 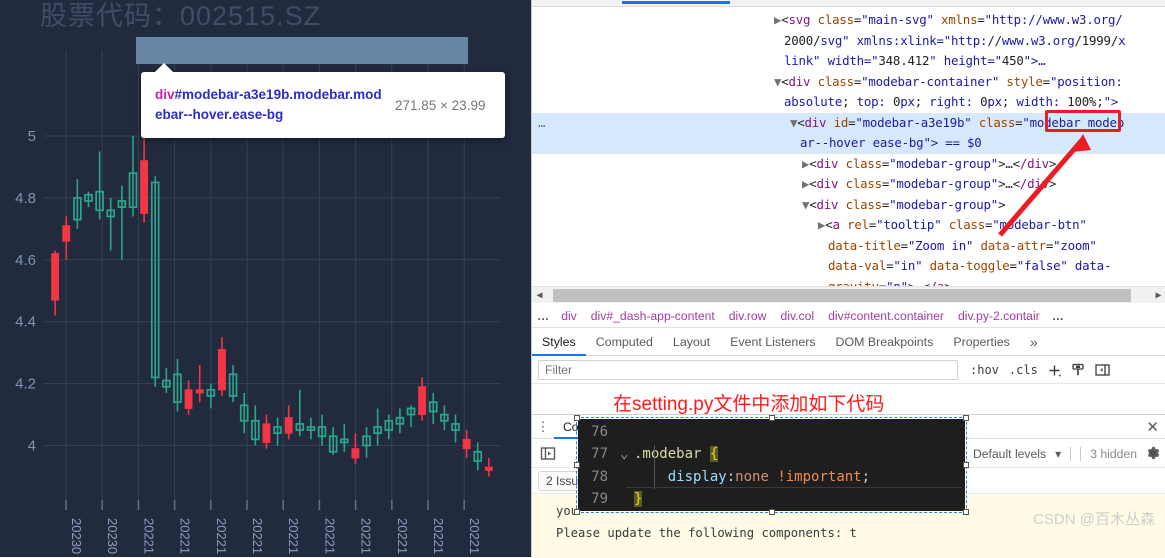 What do you see at coordinates (748, 370) in the screenshot?
I see `styles-filter-input` at bounding box center [748, 370].